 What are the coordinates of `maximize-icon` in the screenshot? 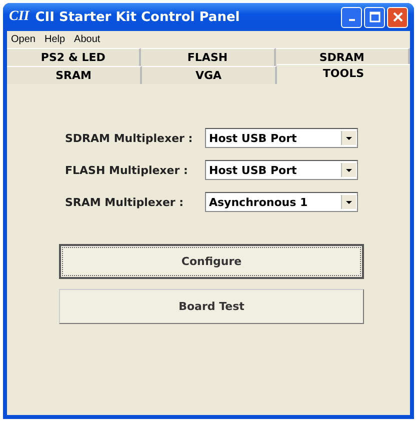 It's located at (374, 17).